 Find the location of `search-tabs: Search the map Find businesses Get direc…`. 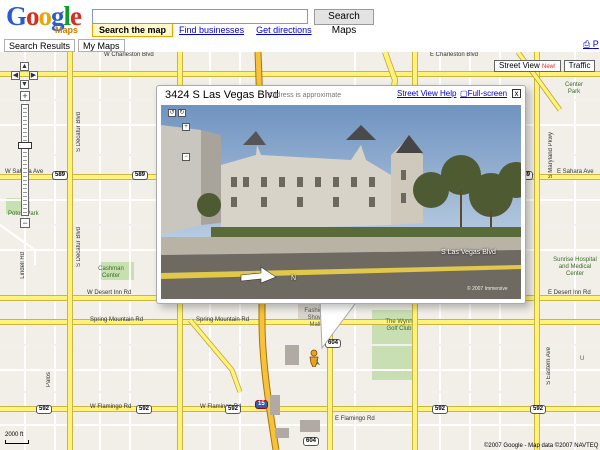

search-tabs: Search the map Find businesses Get direc… is located at coordinates (205, 30).